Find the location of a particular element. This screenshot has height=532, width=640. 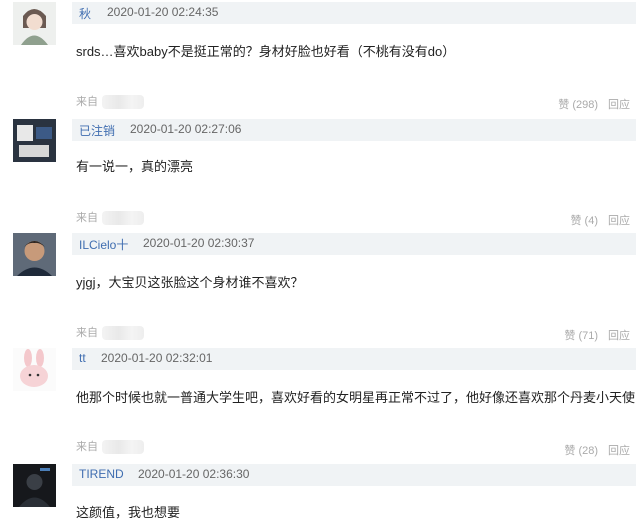

like-count: (28) is located at coordinates (588, 451).